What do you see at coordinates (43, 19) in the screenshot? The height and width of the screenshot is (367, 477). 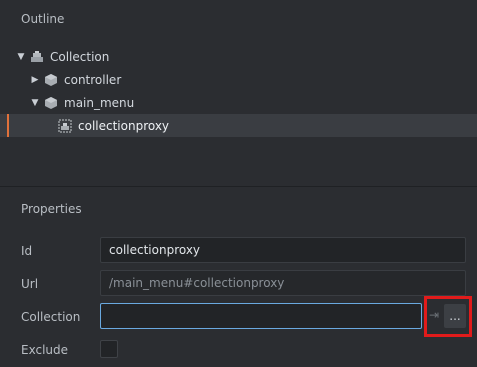 I see `outline-title: Outline` at bounding box center [43, 19].